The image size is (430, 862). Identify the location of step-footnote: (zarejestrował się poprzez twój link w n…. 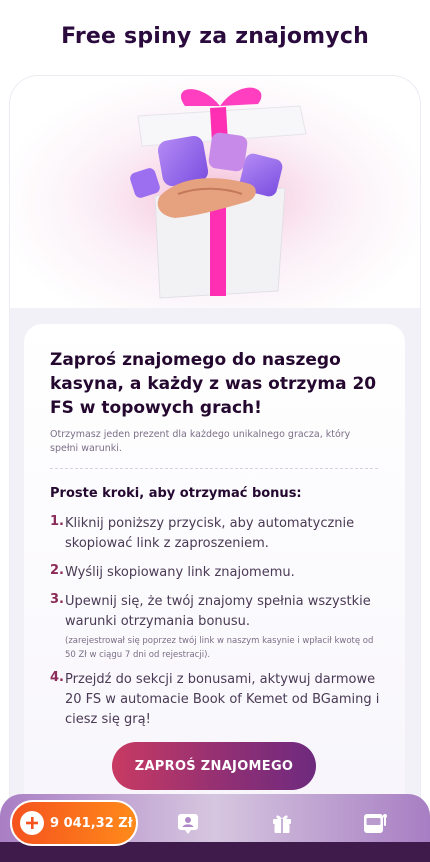
(219, 648).